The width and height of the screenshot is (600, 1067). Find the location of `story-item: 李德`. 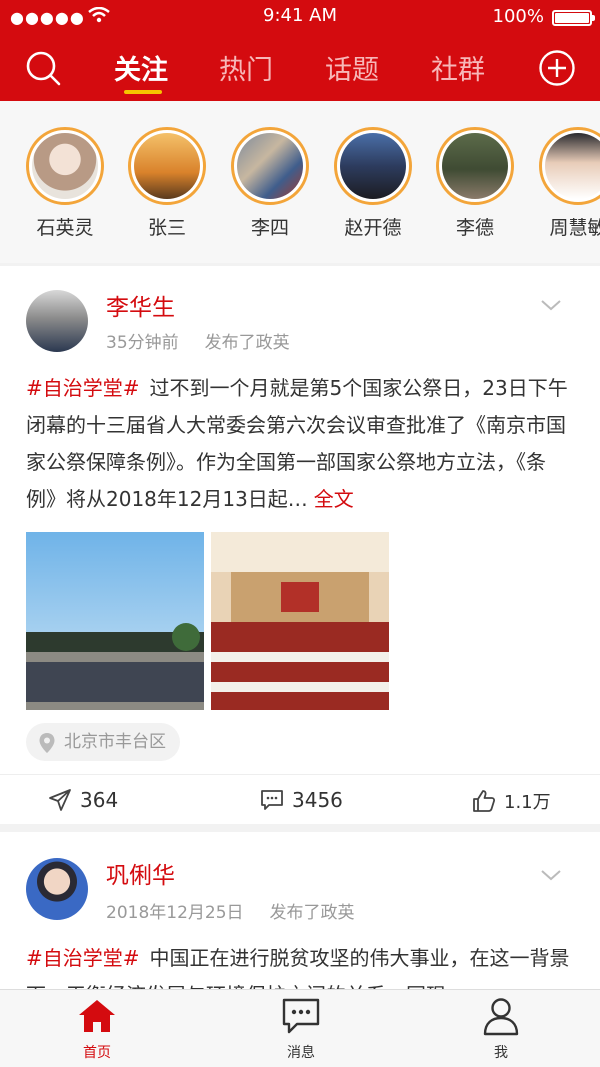

story-item: 李德 is located at coordinates (475, 183).